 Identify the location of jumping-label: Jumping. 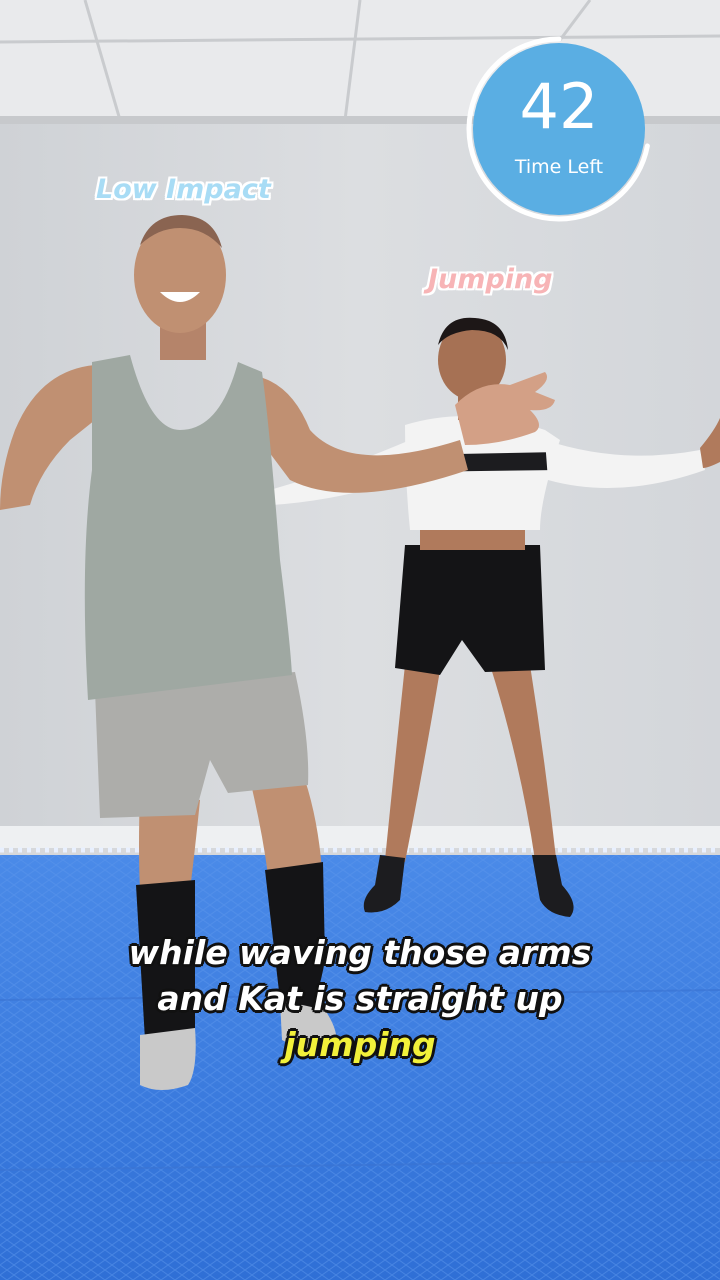
(490, 279).